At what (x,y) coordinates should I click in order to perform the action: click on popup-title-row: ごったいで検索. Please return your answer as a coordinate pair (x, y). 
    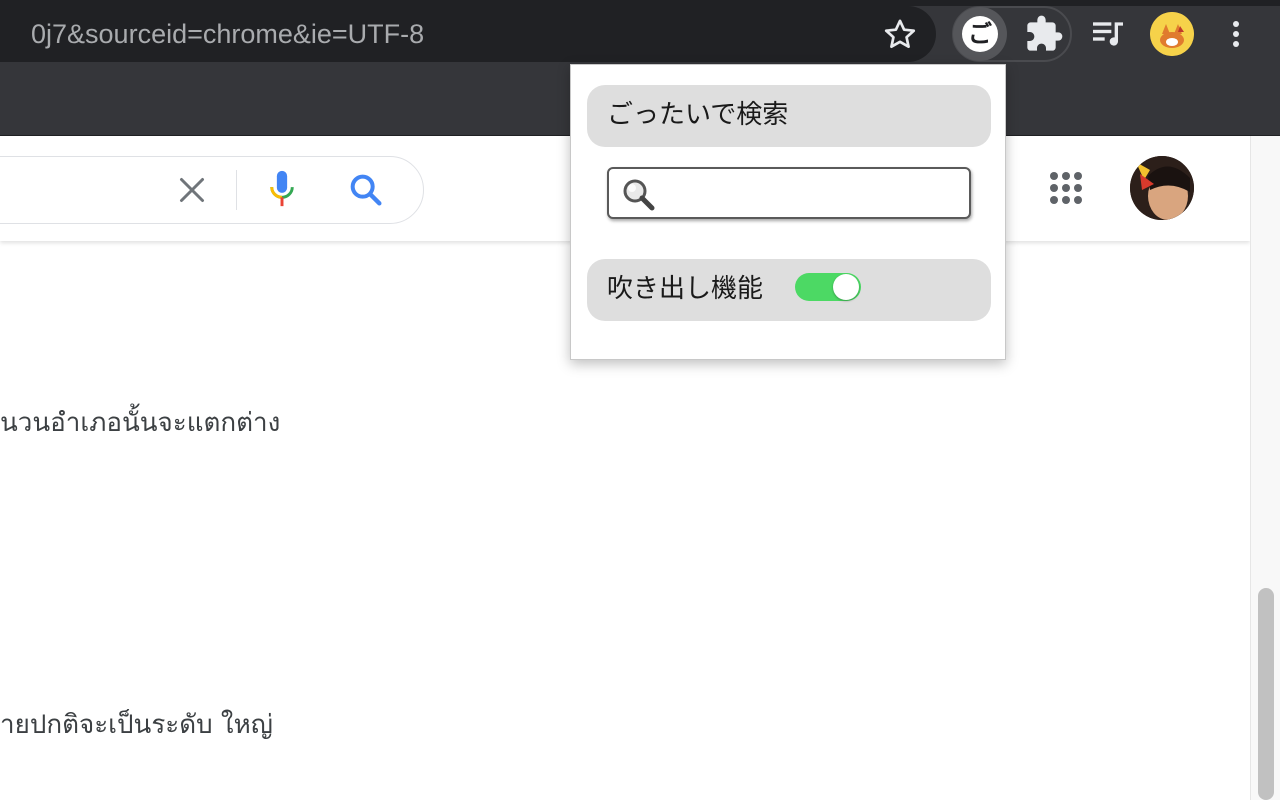
    Looking at the image, I should click on (789, 116).